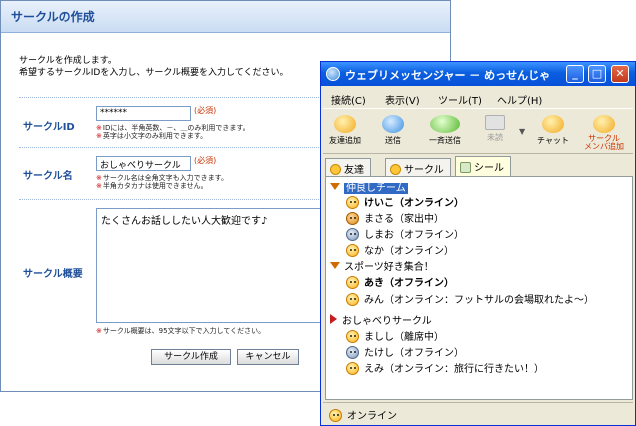  Describe the element at coordinates (155, 136) in the screenshot. I see `note-text: 英字は小文字のみ利用できます。` at that location.